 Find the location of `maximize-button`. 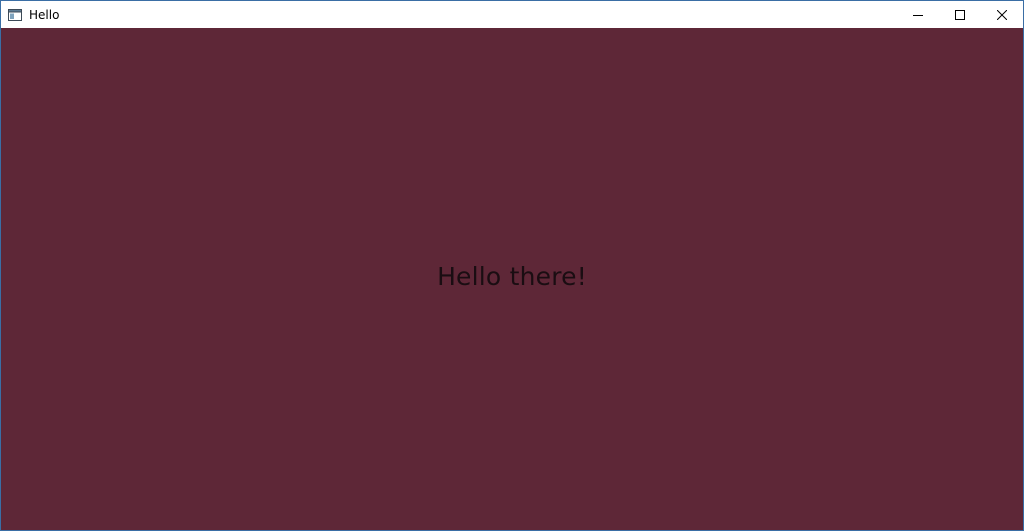

maximize-button is located at coordinates (960, 14).